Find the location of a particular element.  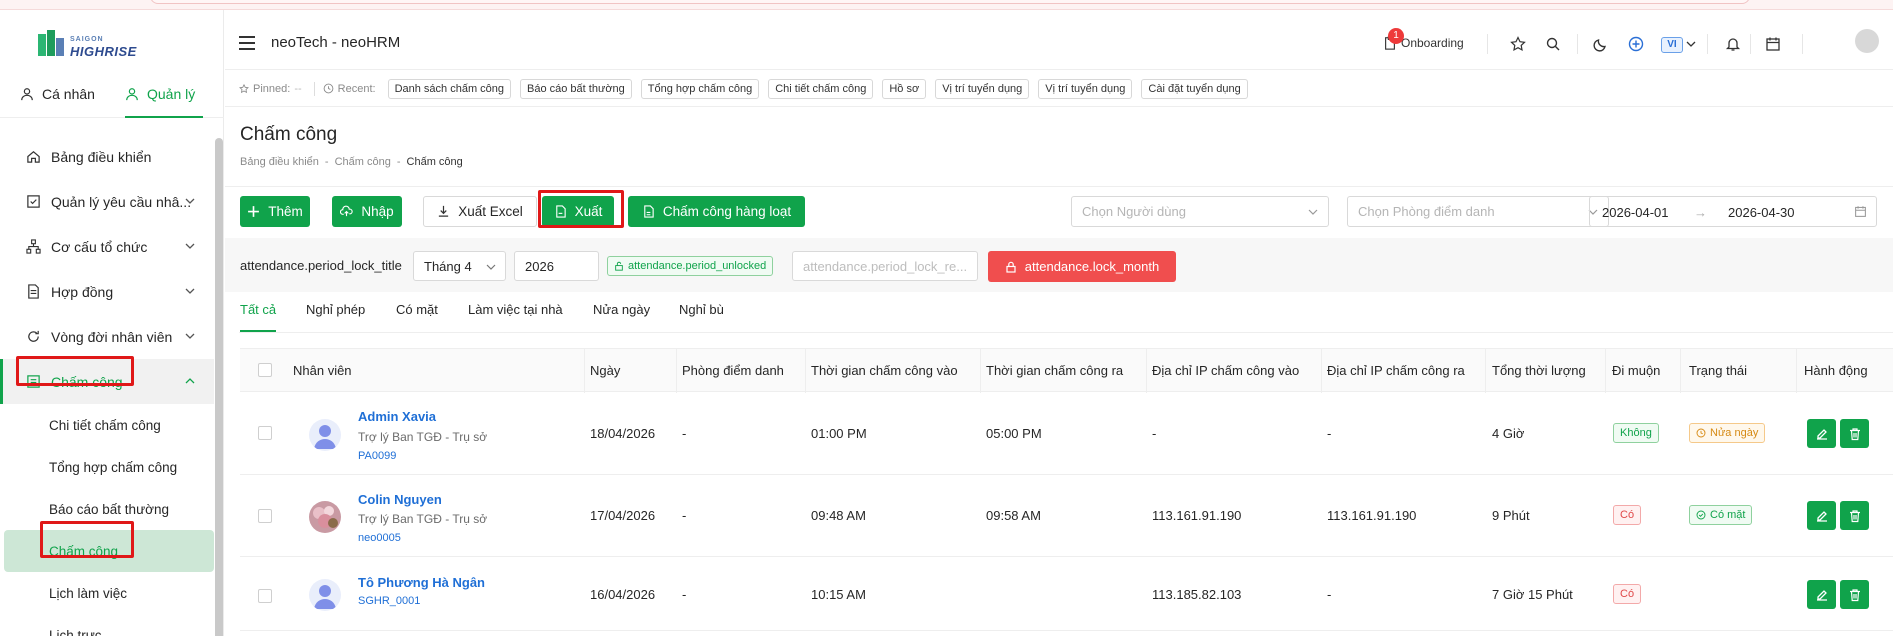

employee-code: PA0099 is located at coordinates (377, 456).